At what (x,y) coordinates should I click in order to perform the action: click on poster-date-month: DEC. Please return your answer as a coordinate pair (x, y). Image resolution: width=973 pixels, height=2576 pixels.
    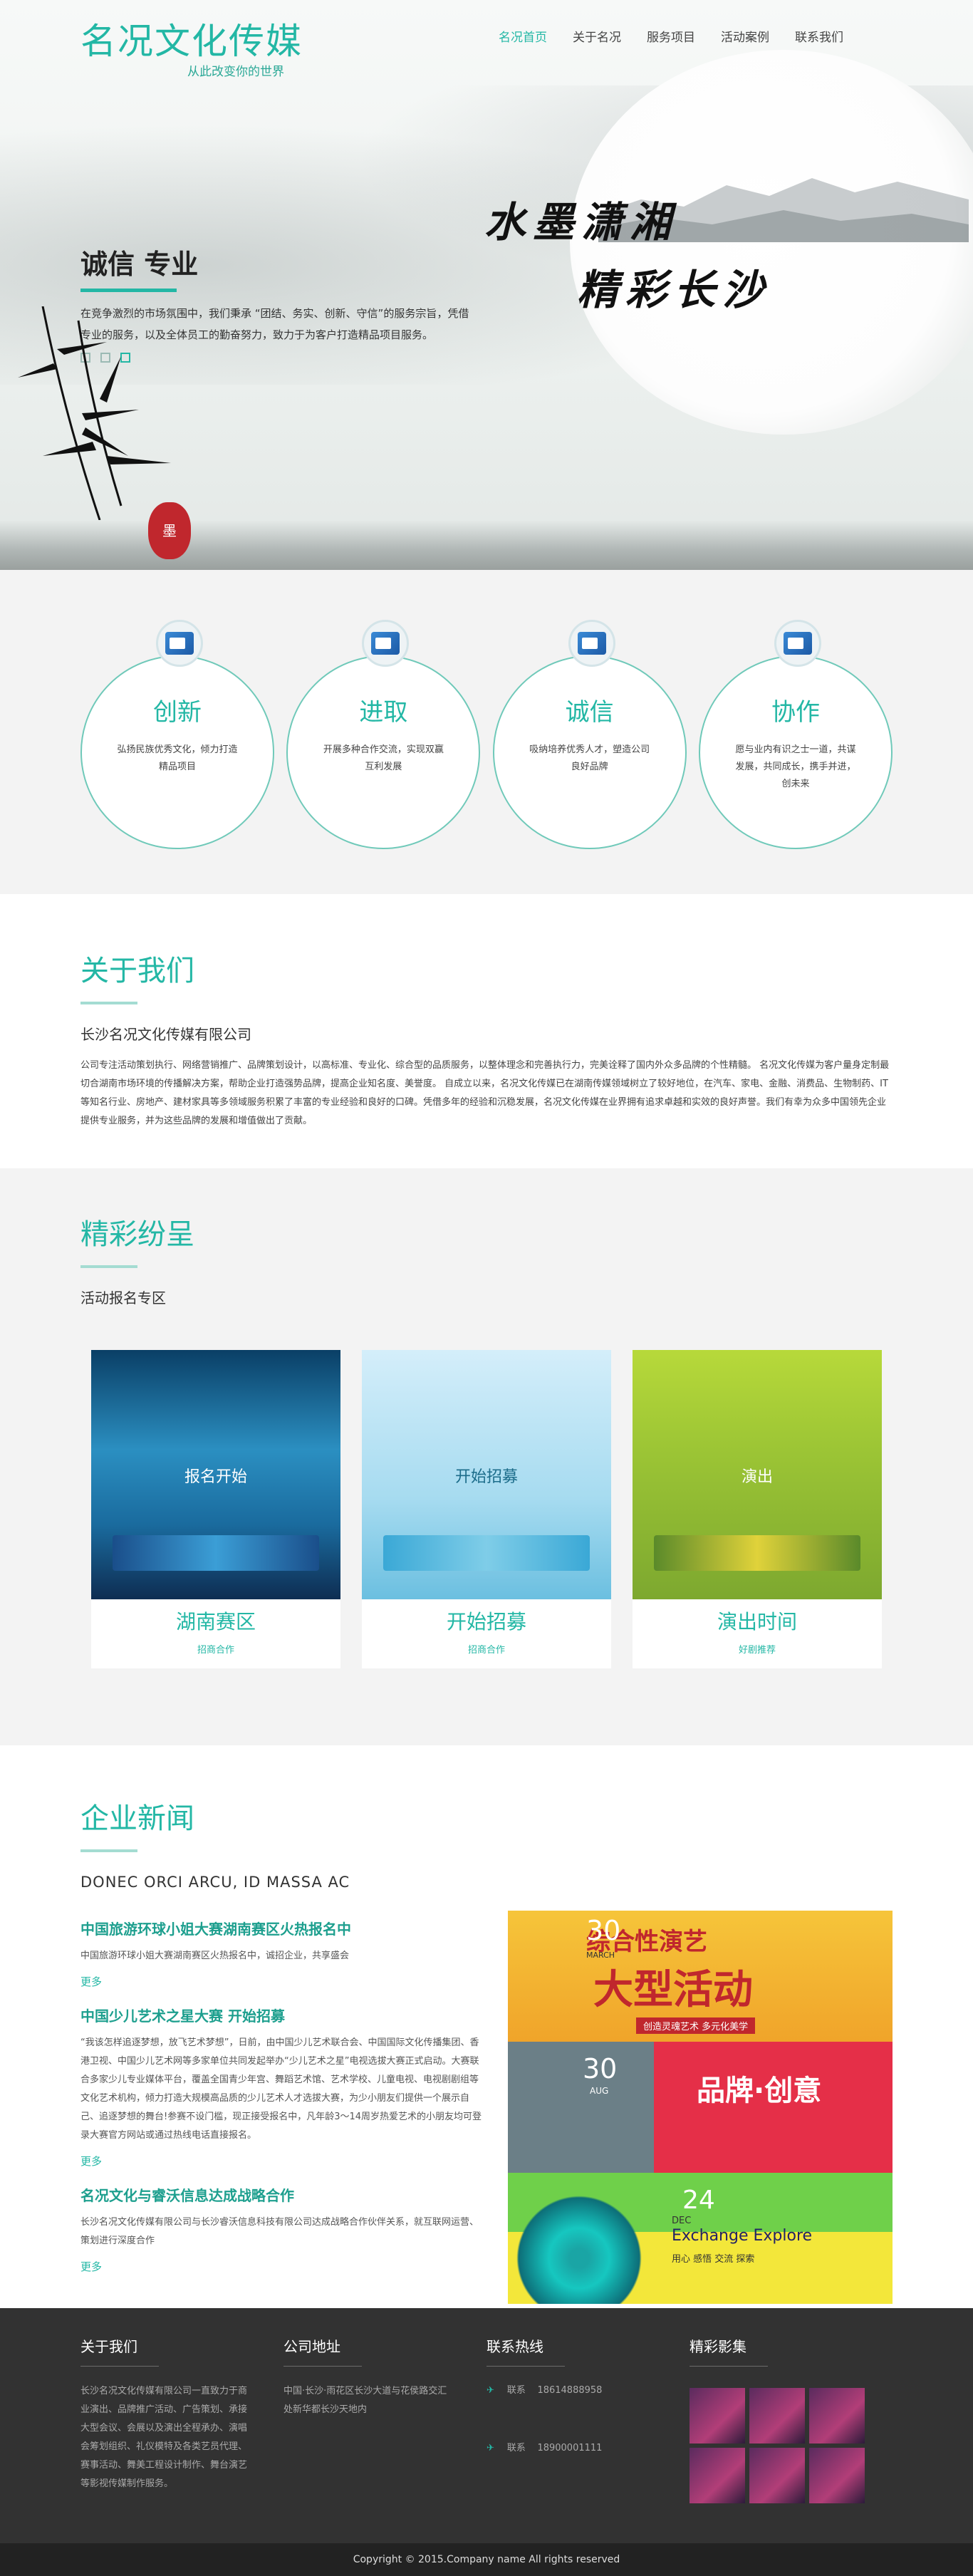
    Looking at the image, I should click on (682, 2221).